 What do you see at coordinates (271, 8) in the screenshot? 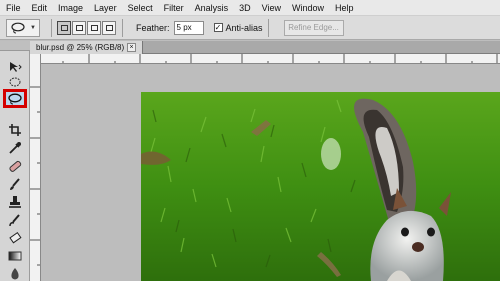
I see `menu-view: View` at bounding box center [271, 8].